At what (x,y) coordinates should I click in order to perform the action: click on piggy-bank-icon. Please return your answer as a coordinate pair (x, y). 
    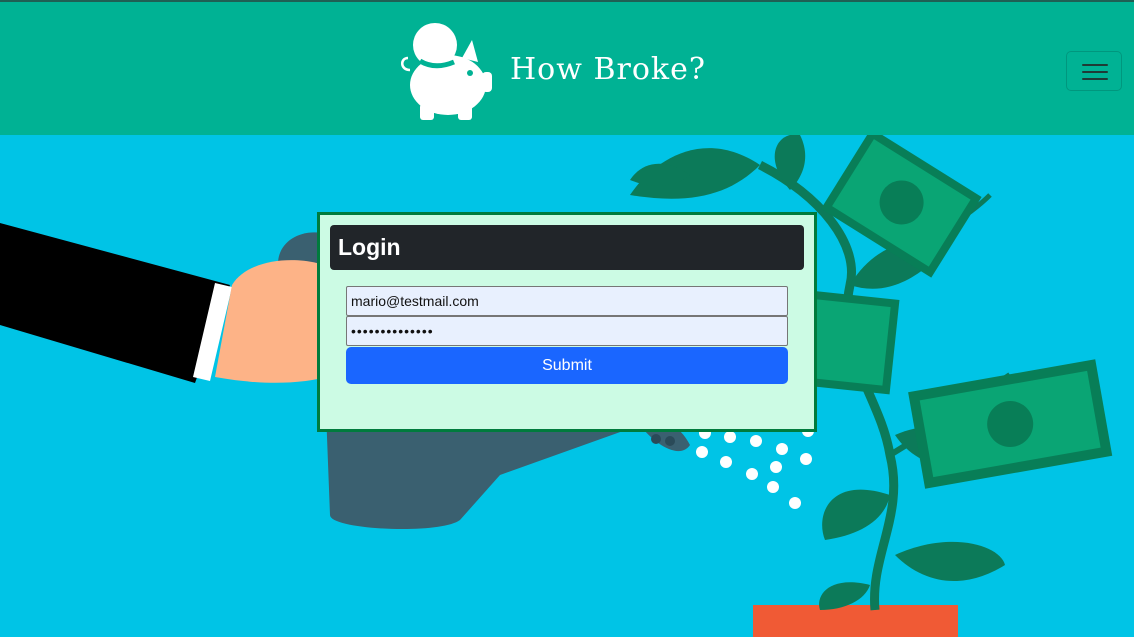
    Looking at the image, I should click on (446, 71).